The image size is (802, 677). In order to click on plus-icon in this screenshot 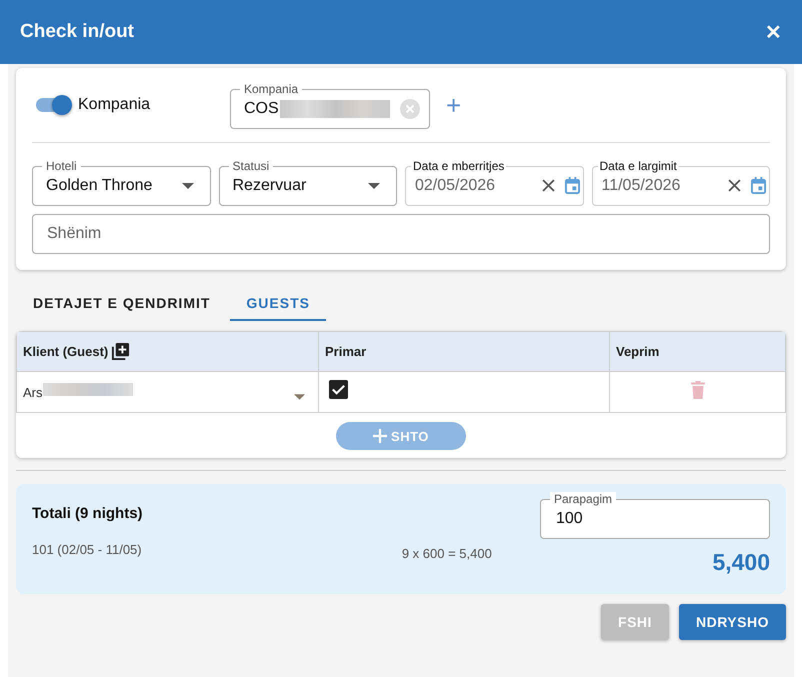, I will do `click(380, 436)`.